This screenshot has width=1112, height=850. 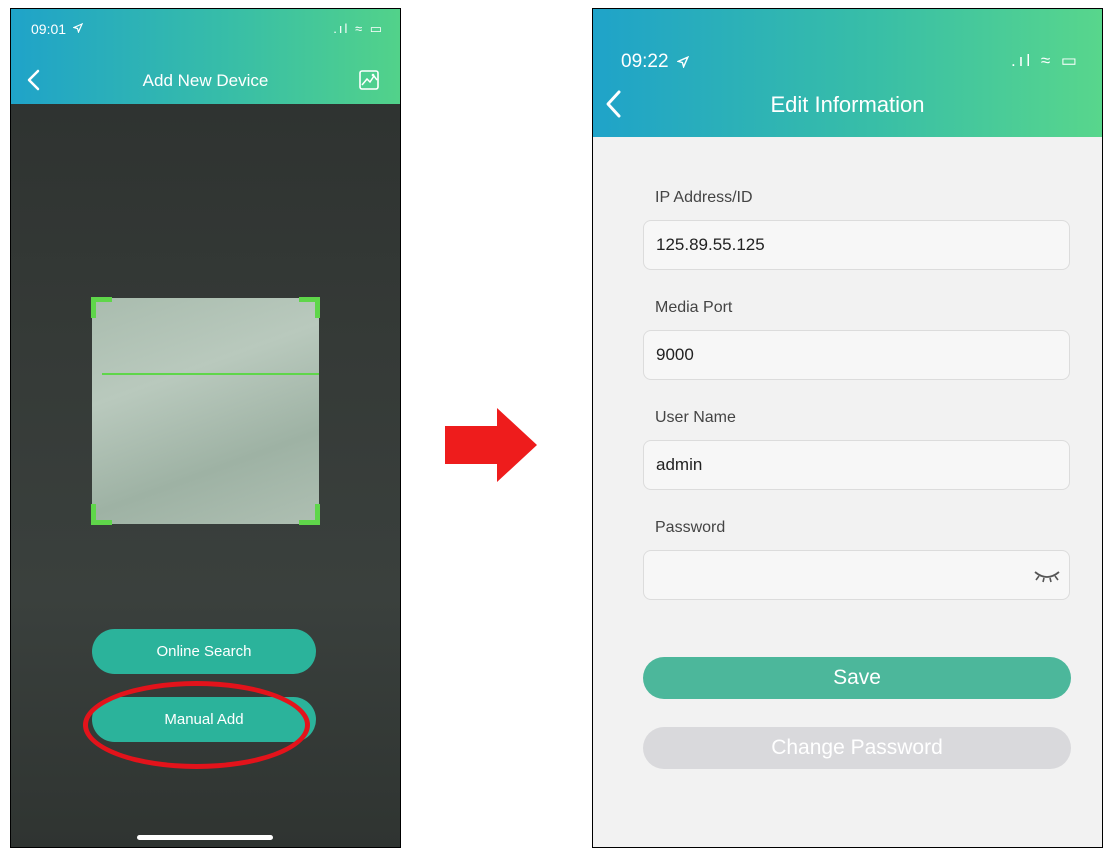 What do you see at coordinates (856, 465) in the screenshot?
I see `user-name-input: admin` at bounding box center [856, 465].